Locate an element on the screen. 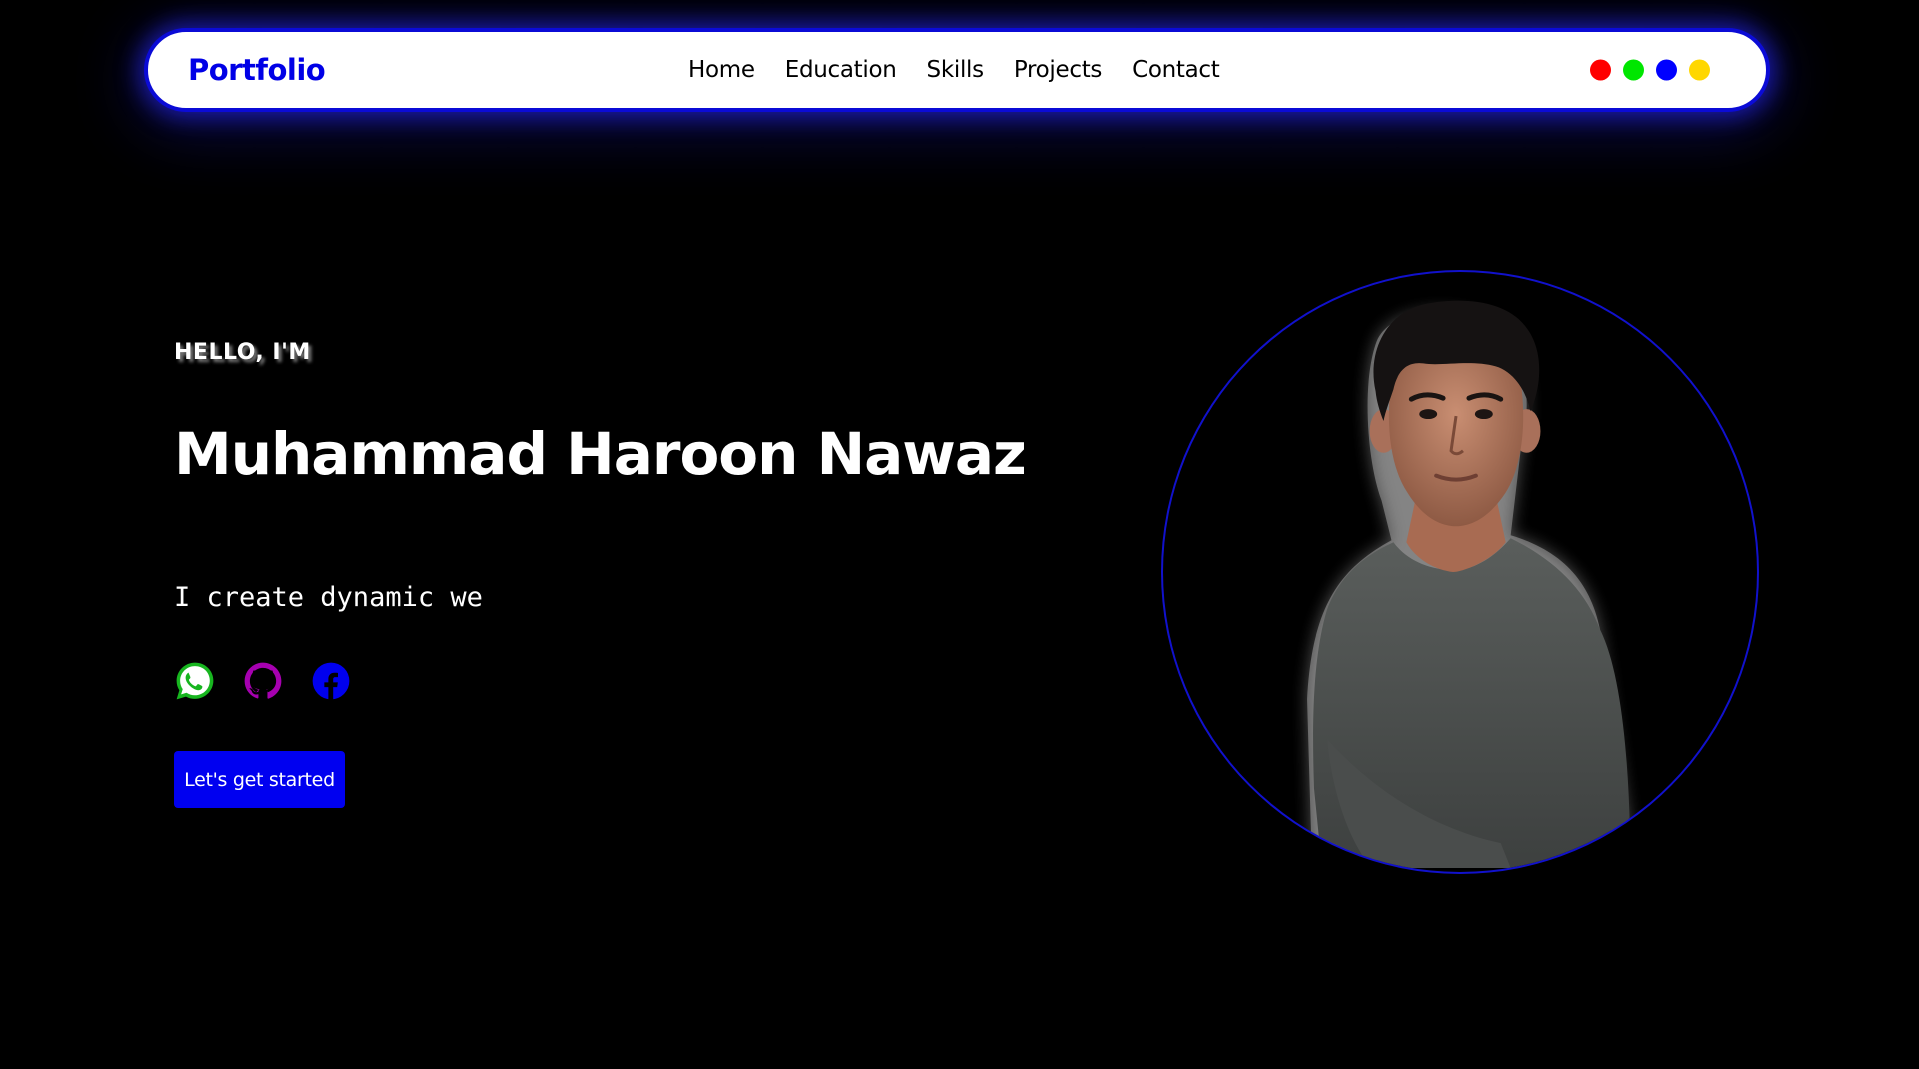 This screenshot has width=1919, height=1069. nav-link-skills: Skills is located at coordinates (956, 70).